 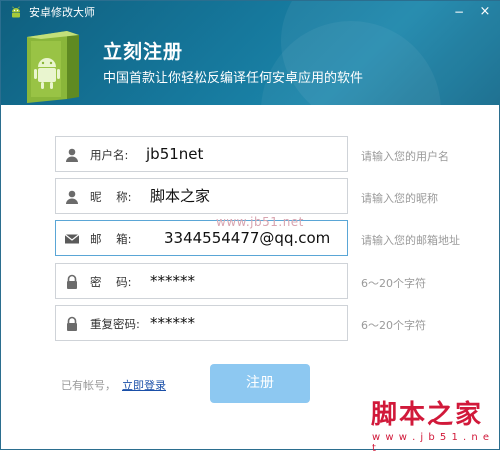 I want to click on nickname-field: 昵 称: 脚本之家, so click(x=201, y=196).